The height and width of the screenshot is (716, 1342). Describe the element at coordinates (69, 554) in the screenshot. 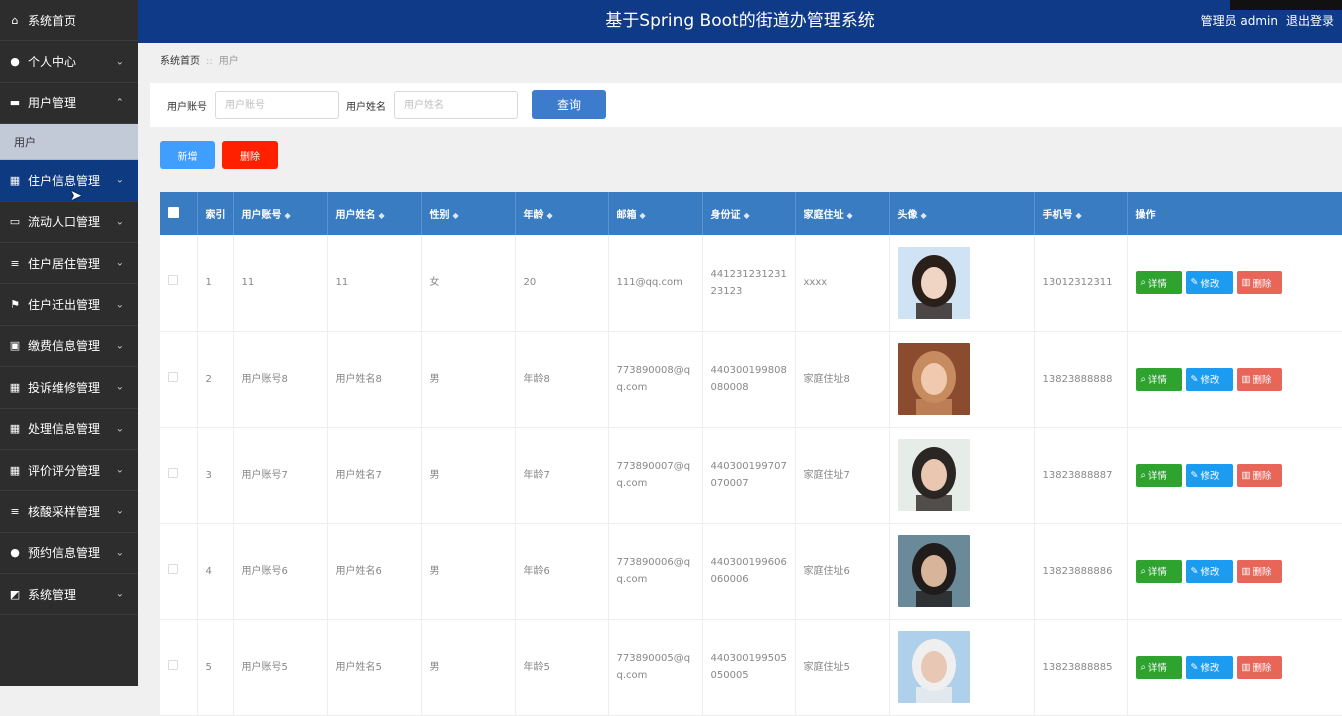

I see `sidebar-item-appointment: ● 预约信息管理 ⌄` at that location.